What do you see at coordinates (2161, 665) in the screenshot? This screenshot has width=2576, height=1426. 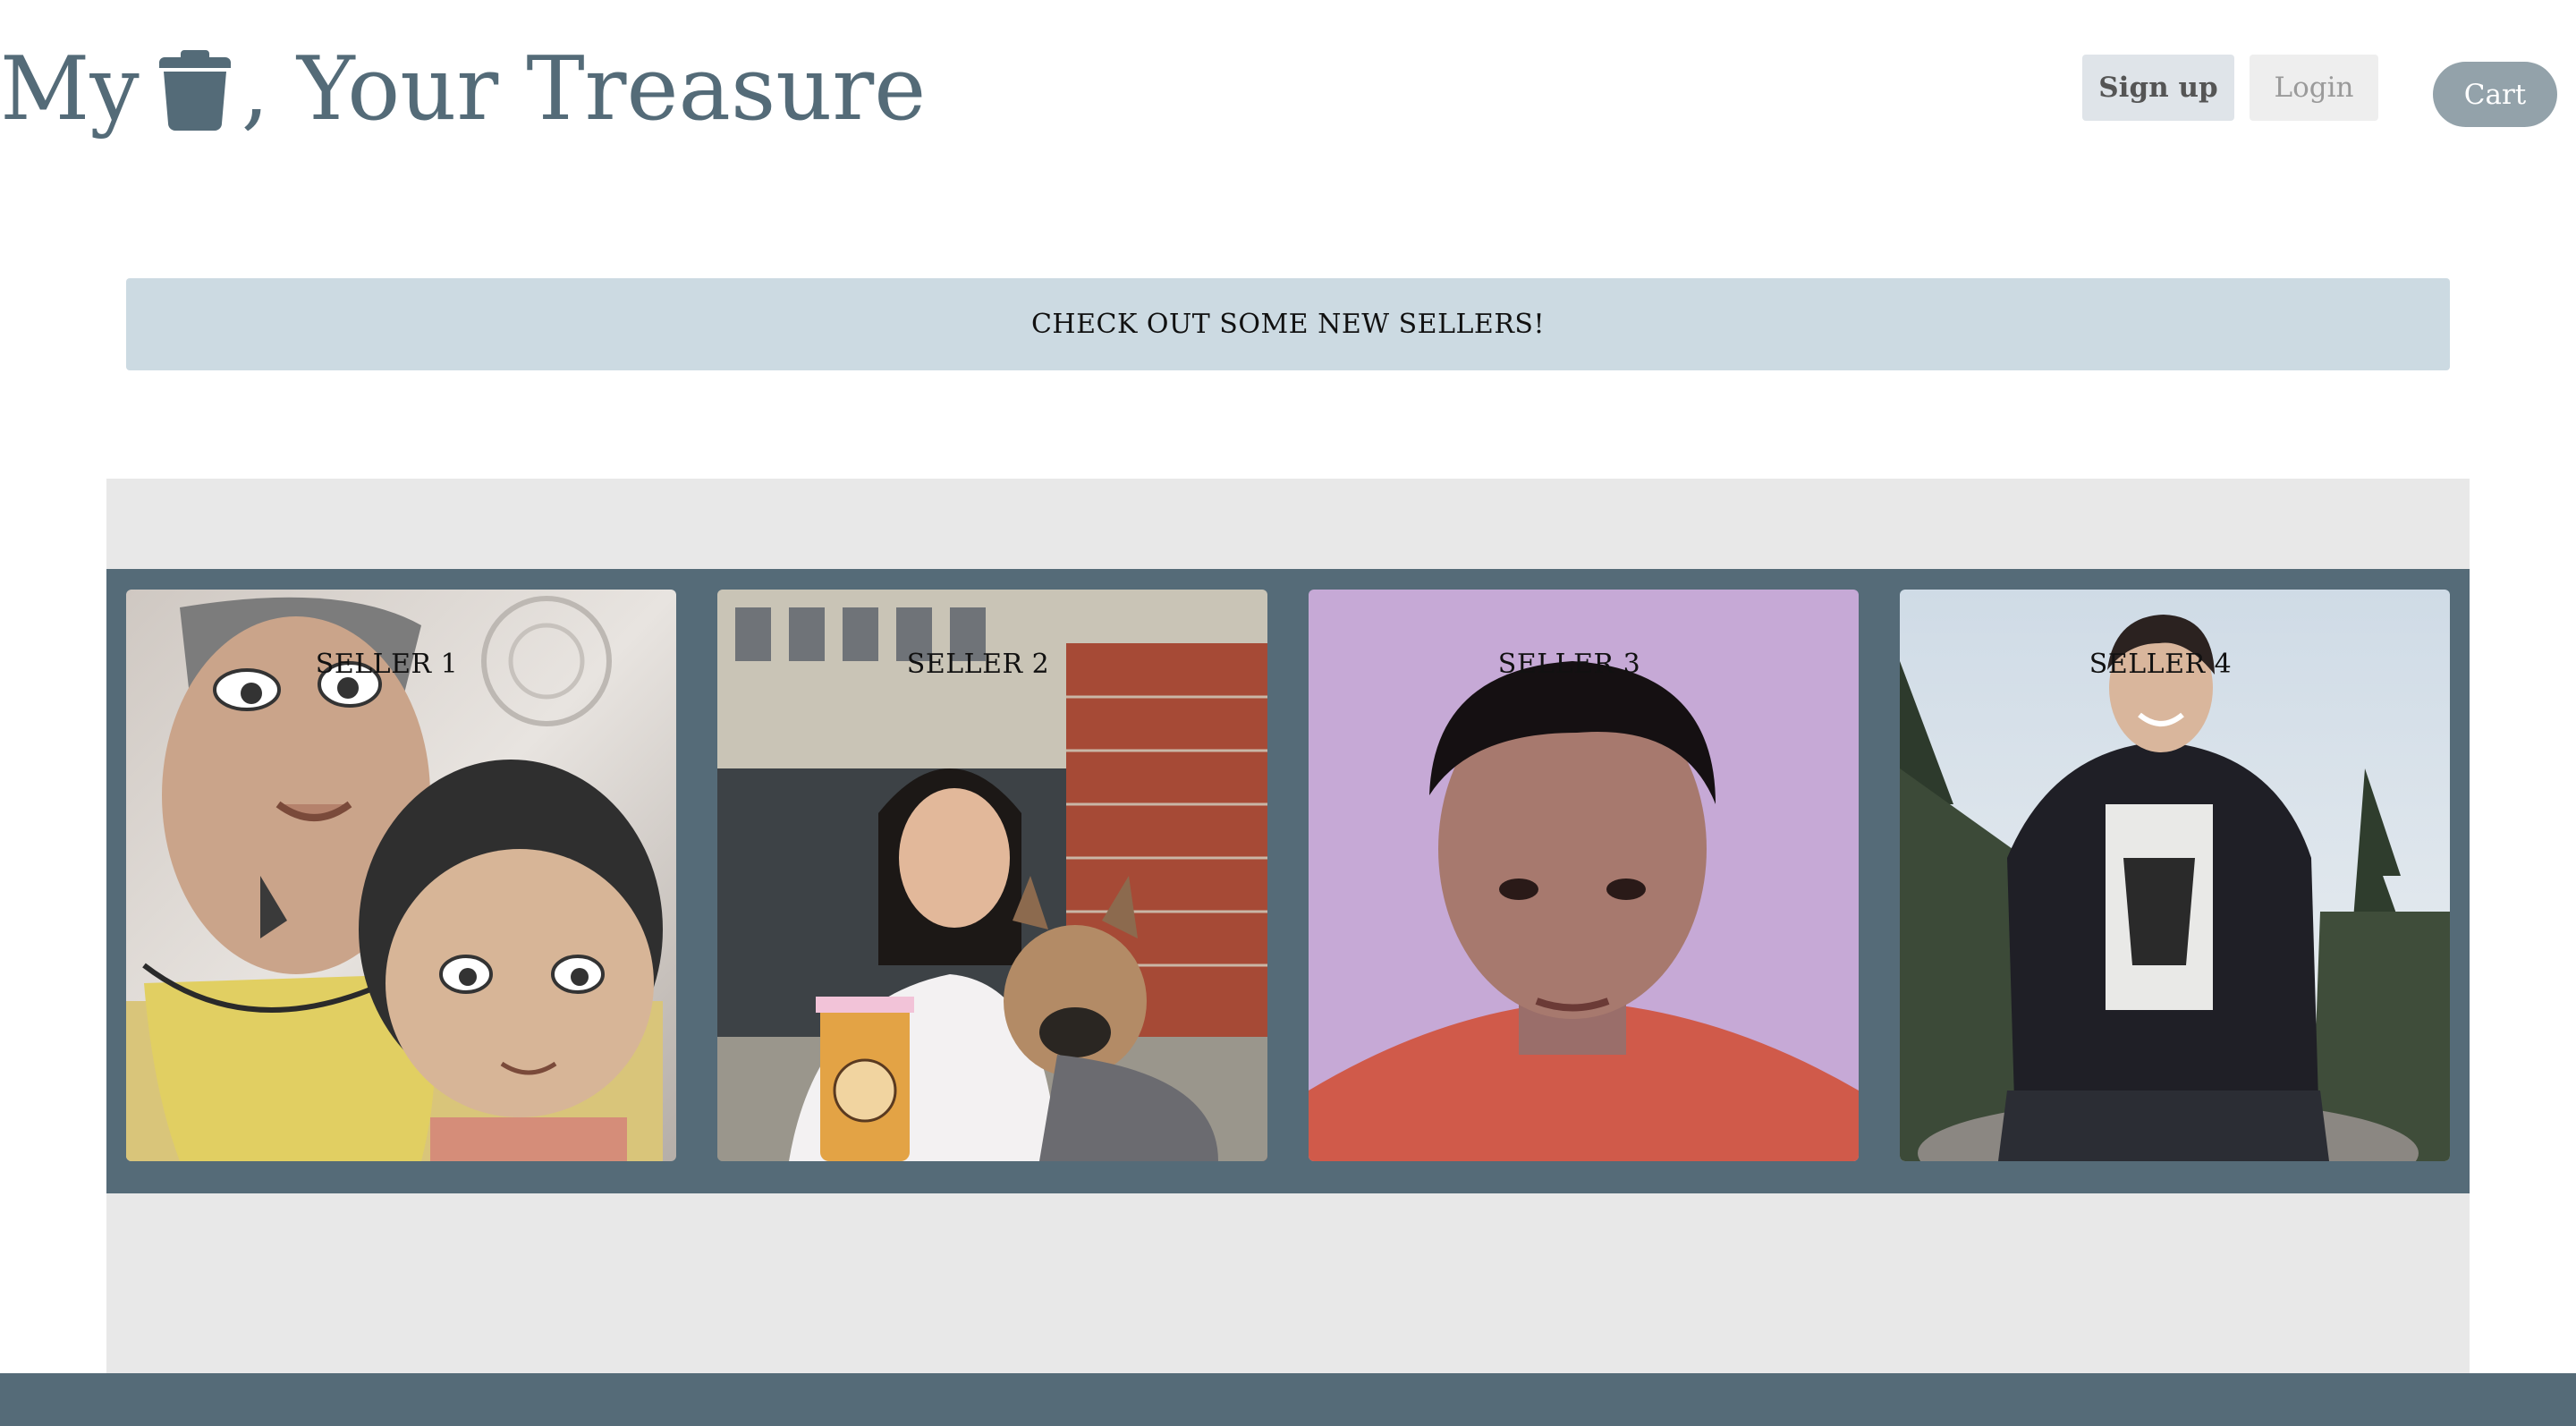 I see `seller-4-label: SELLER 4` at bounding box center [2161, 665].